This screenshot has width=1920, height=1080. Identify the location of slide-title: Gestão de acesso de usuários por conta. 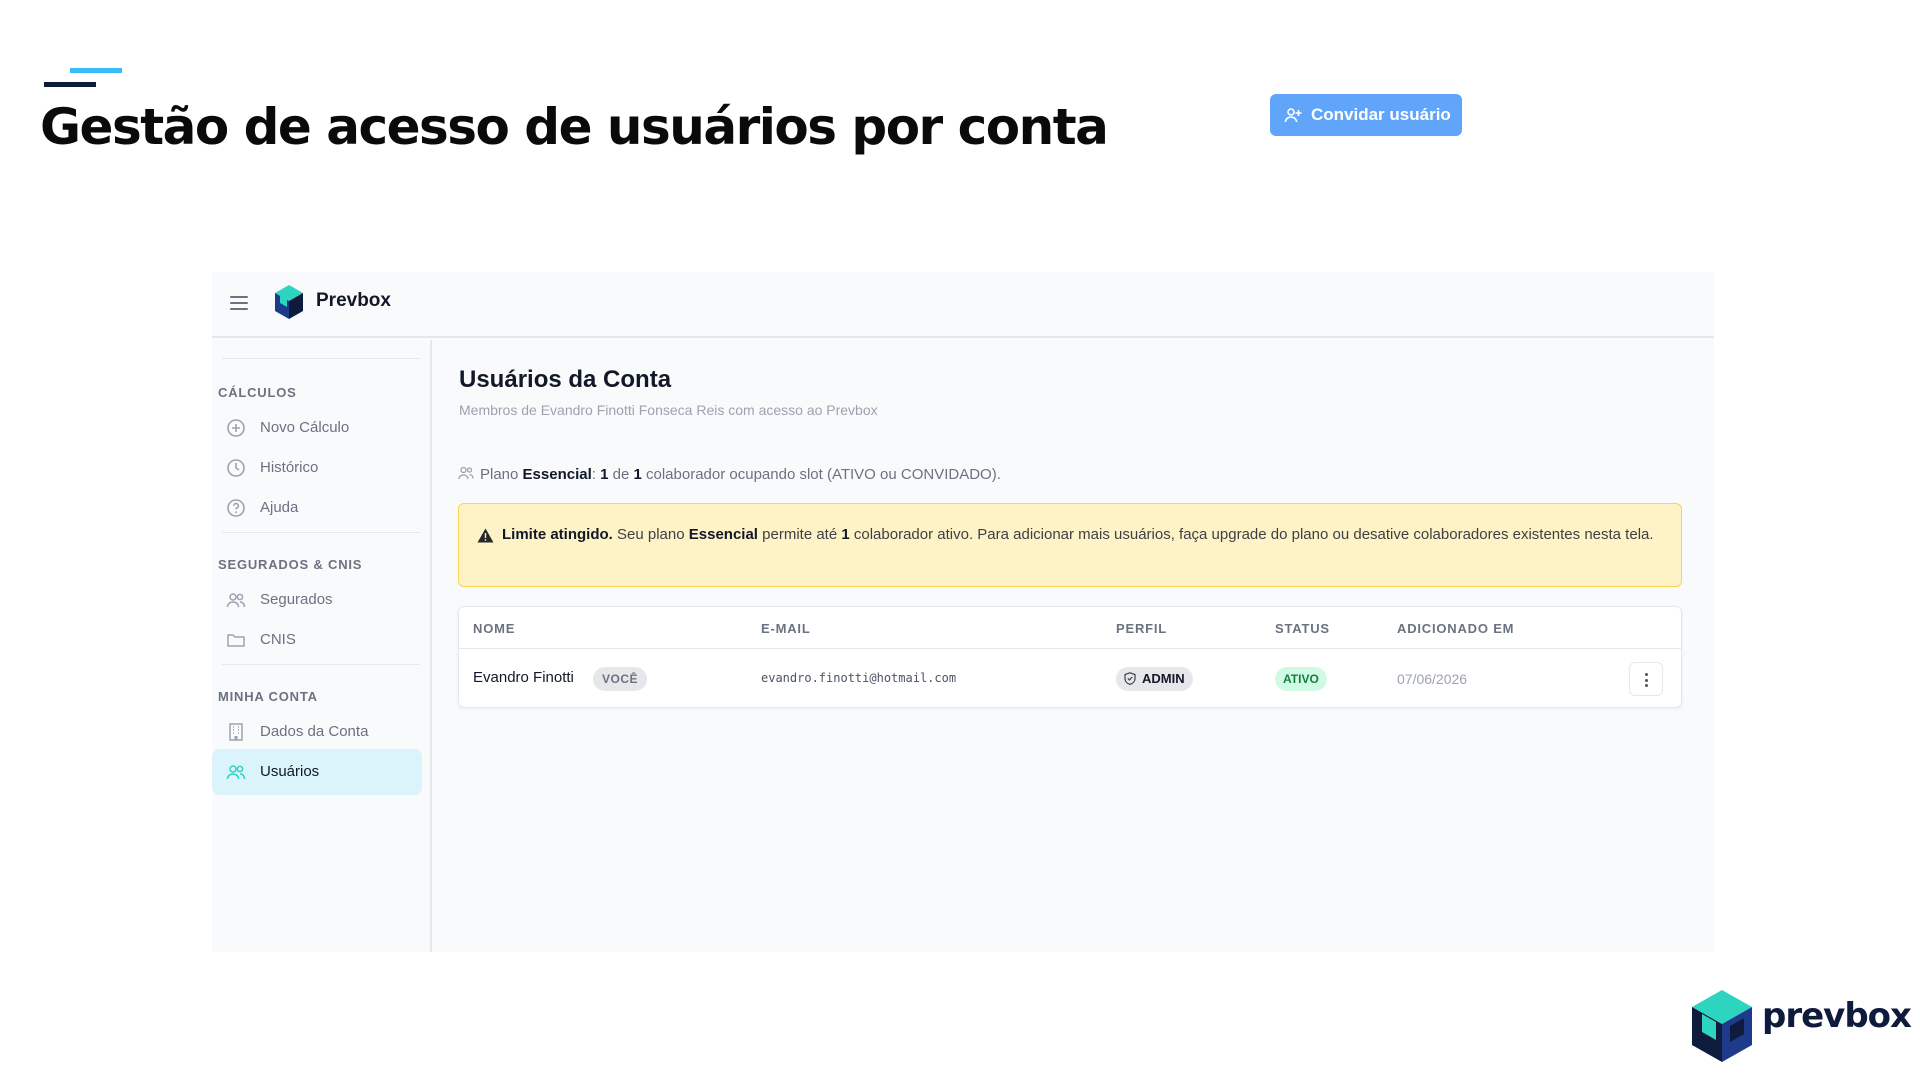
(574, 127).